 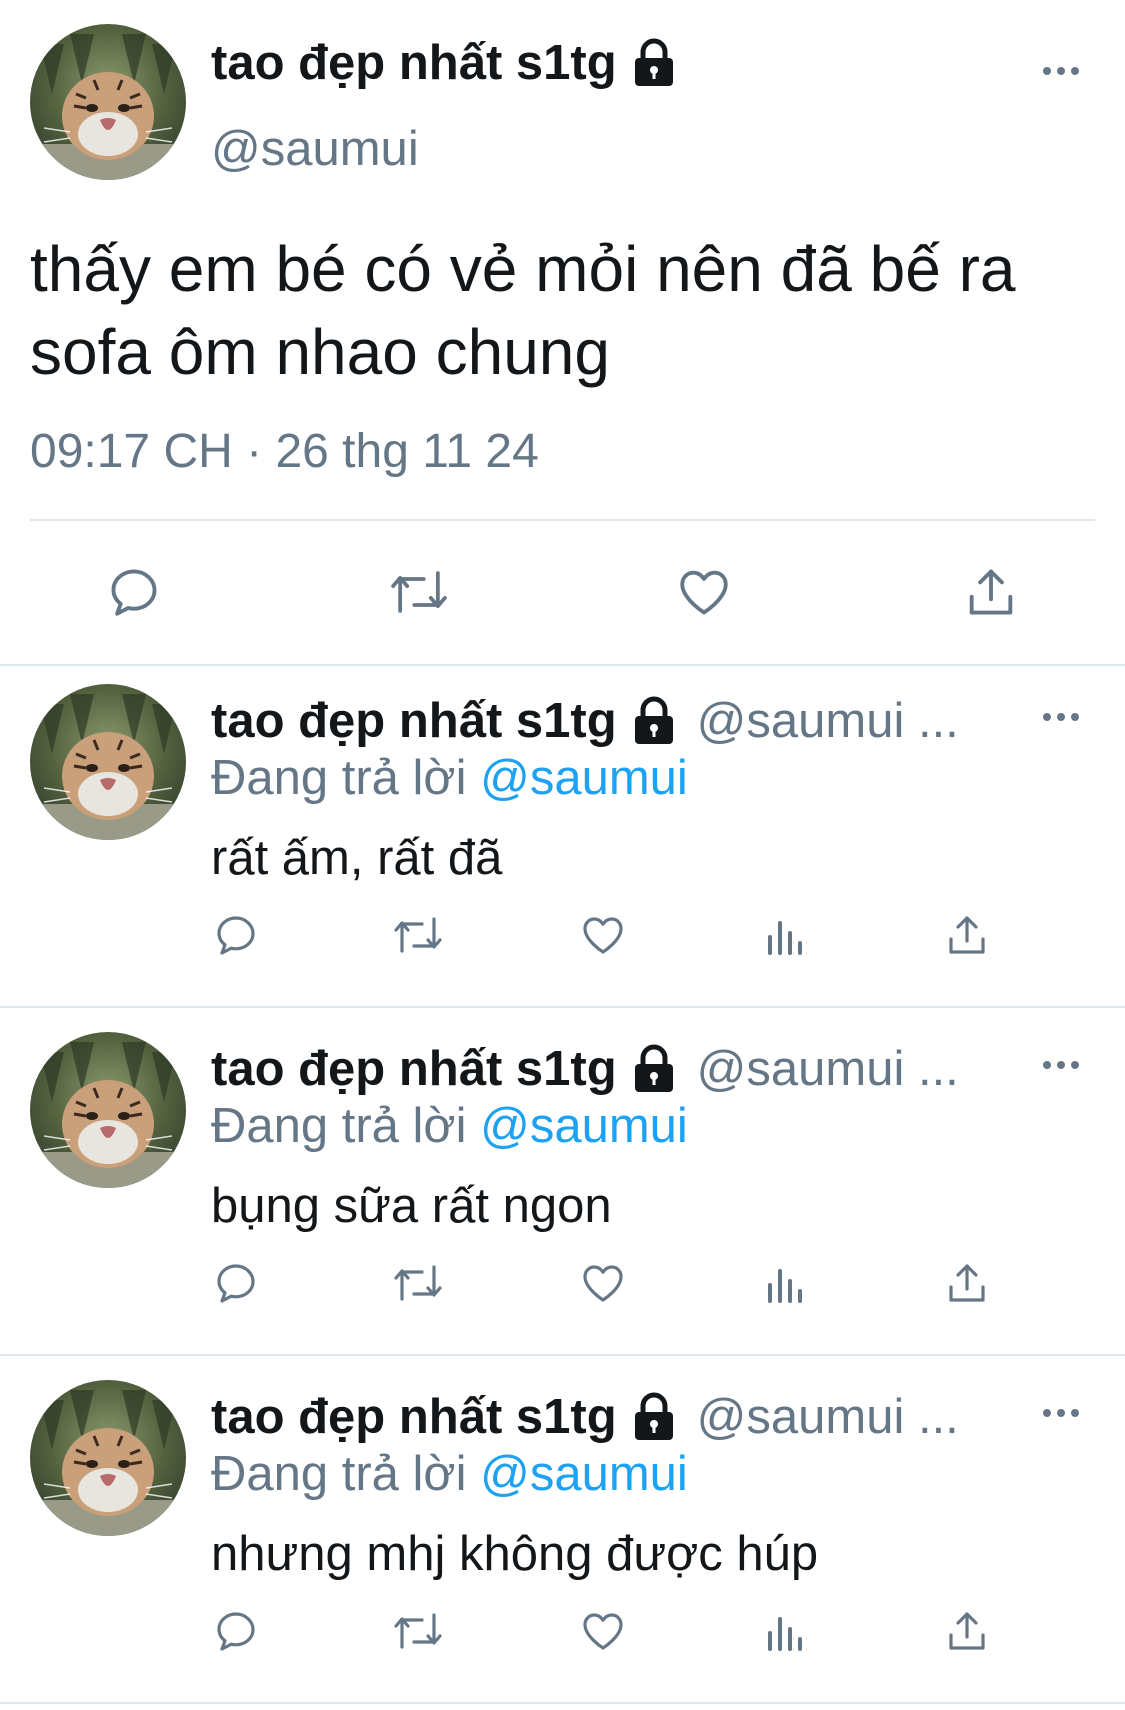 What do you see at coordinates (411, 1206) in the screenshot?
I see `tweet-text: bụng sữa rất ngon` at bounding box center [411, 1206].